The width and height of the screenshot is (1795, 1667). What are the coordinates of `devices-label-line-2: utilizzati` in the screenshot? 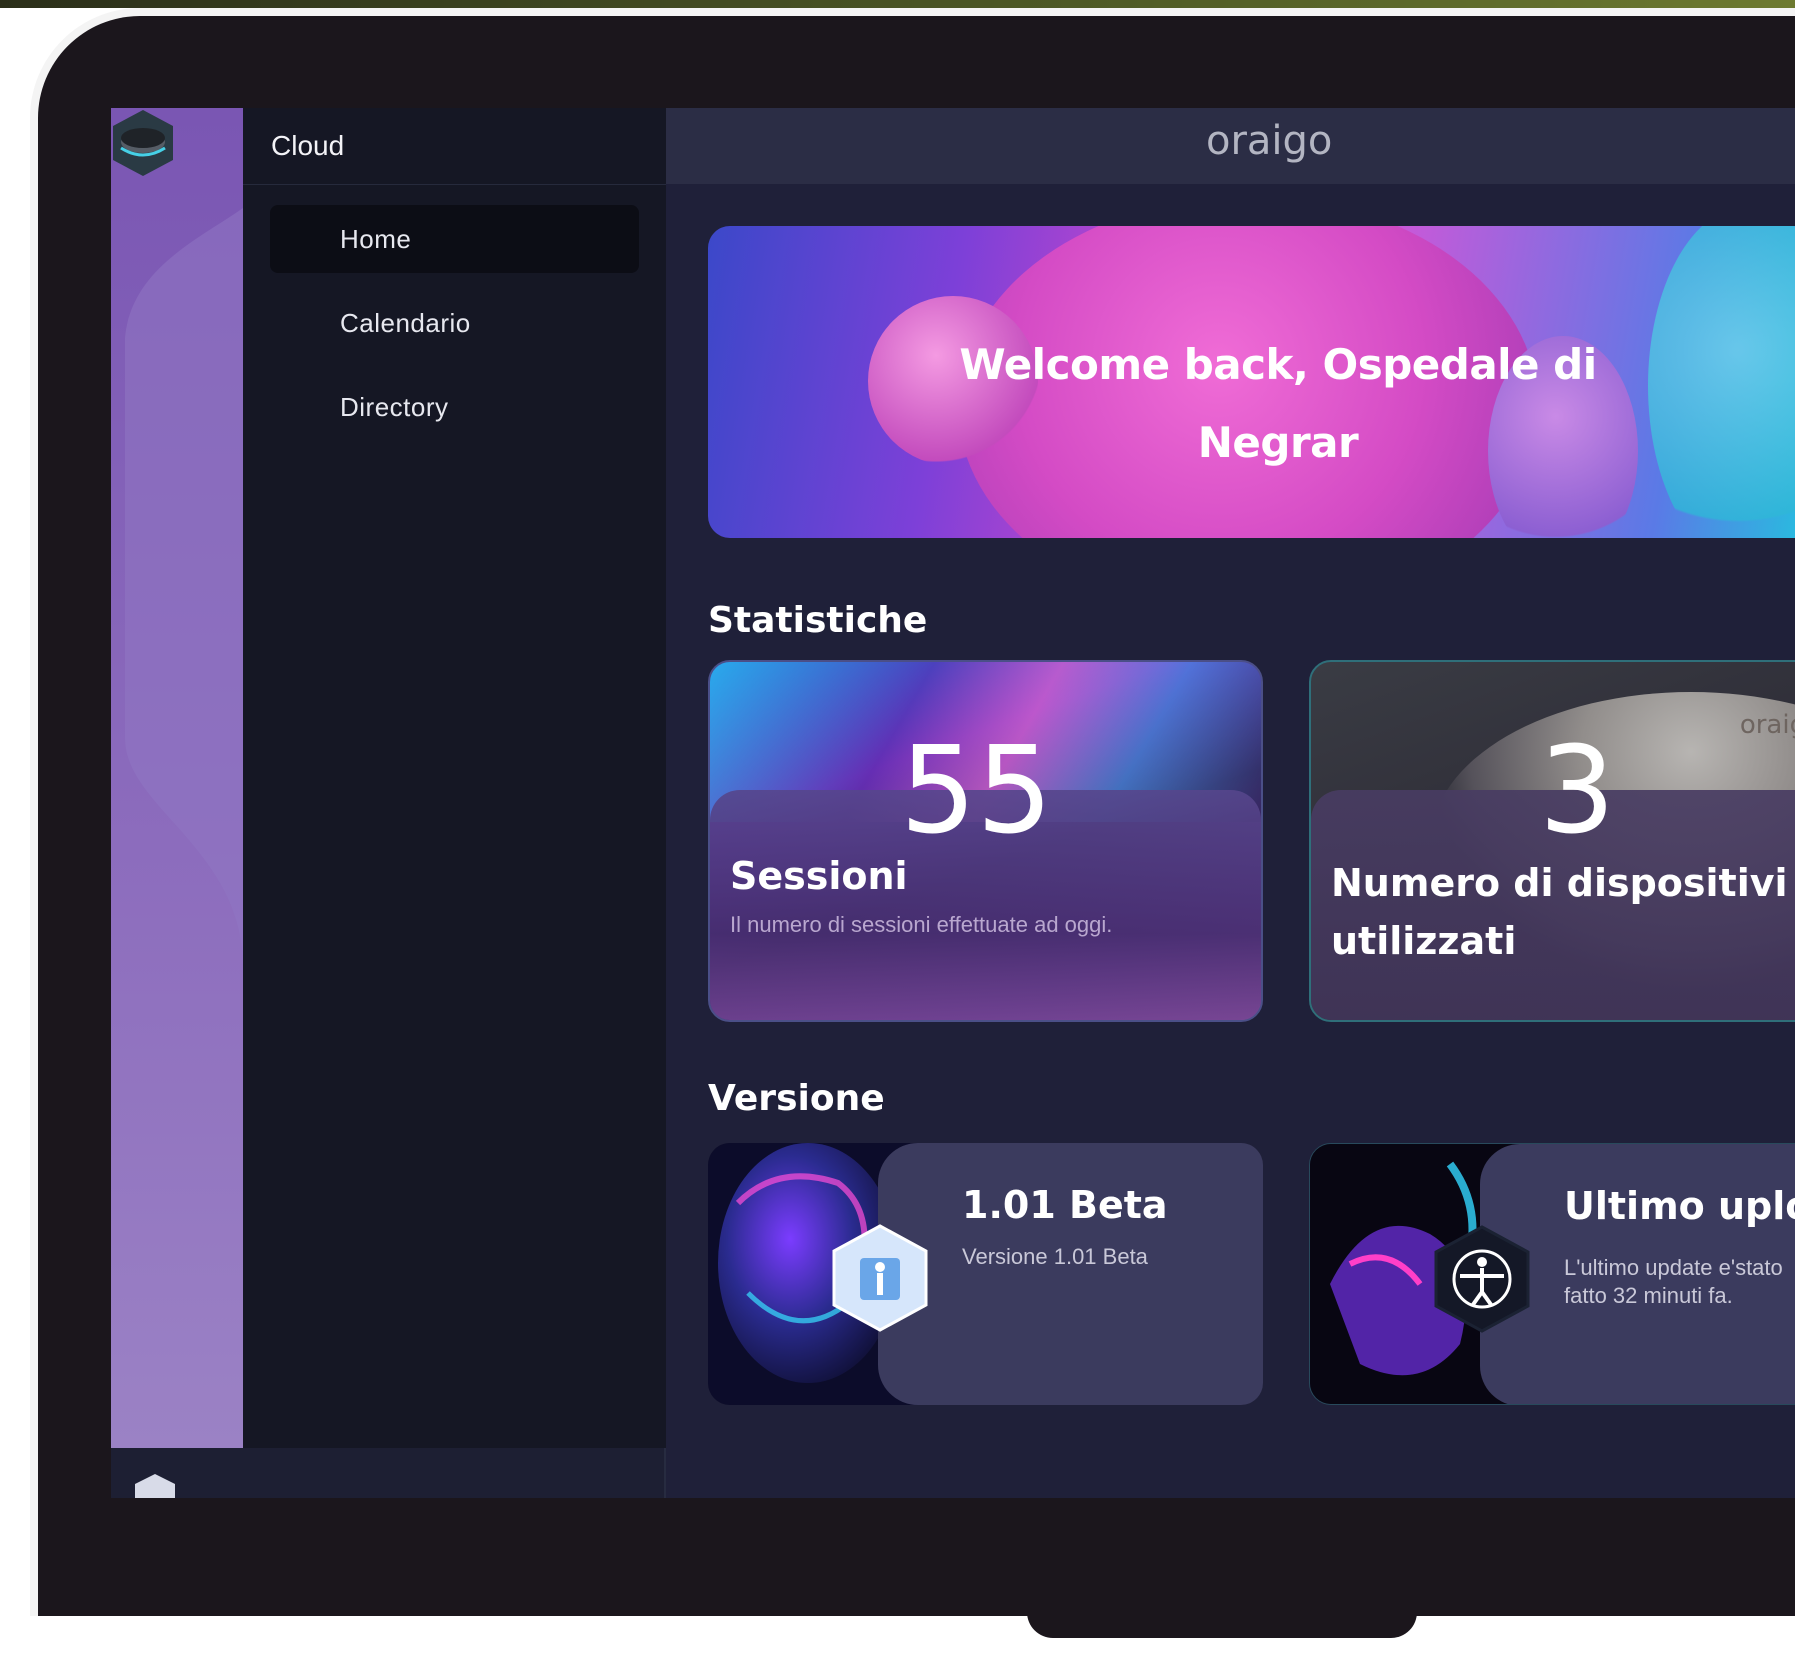 It's located at (1424, 941).